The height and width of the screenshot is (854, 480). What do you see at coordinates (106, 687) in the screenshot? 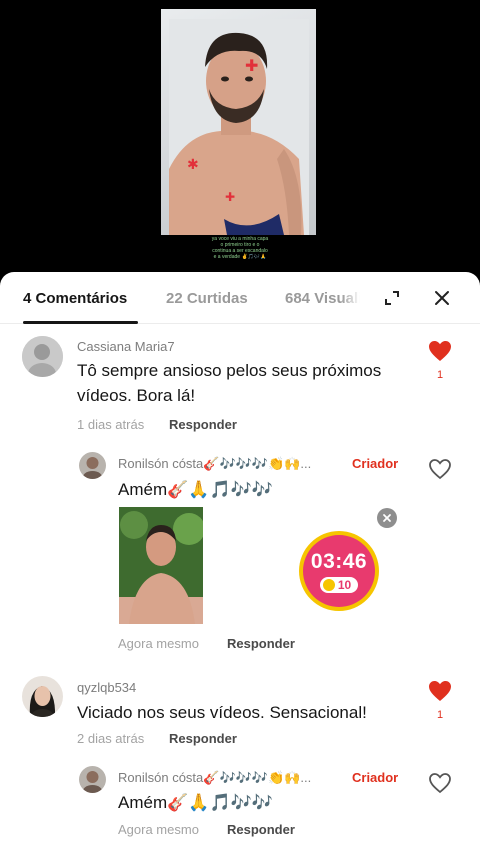
I see `comment-username: qyzlqb534` at bounding box center [106, 687].